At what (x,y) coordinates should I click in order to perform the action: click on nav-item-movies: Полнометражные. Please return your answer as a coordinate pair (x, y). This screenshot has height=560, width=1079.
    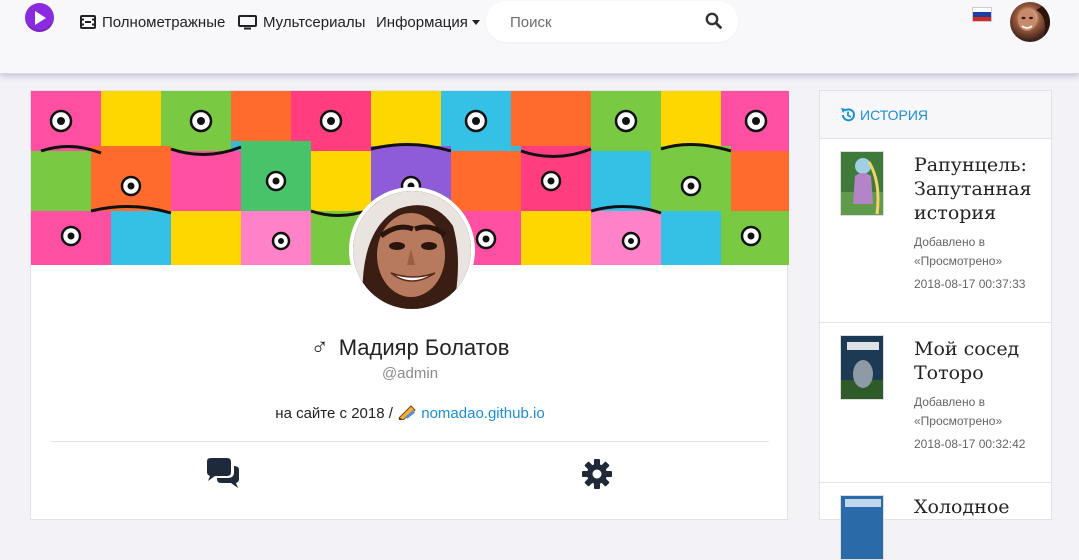
    Looking at the image, I should click on (152, 22).